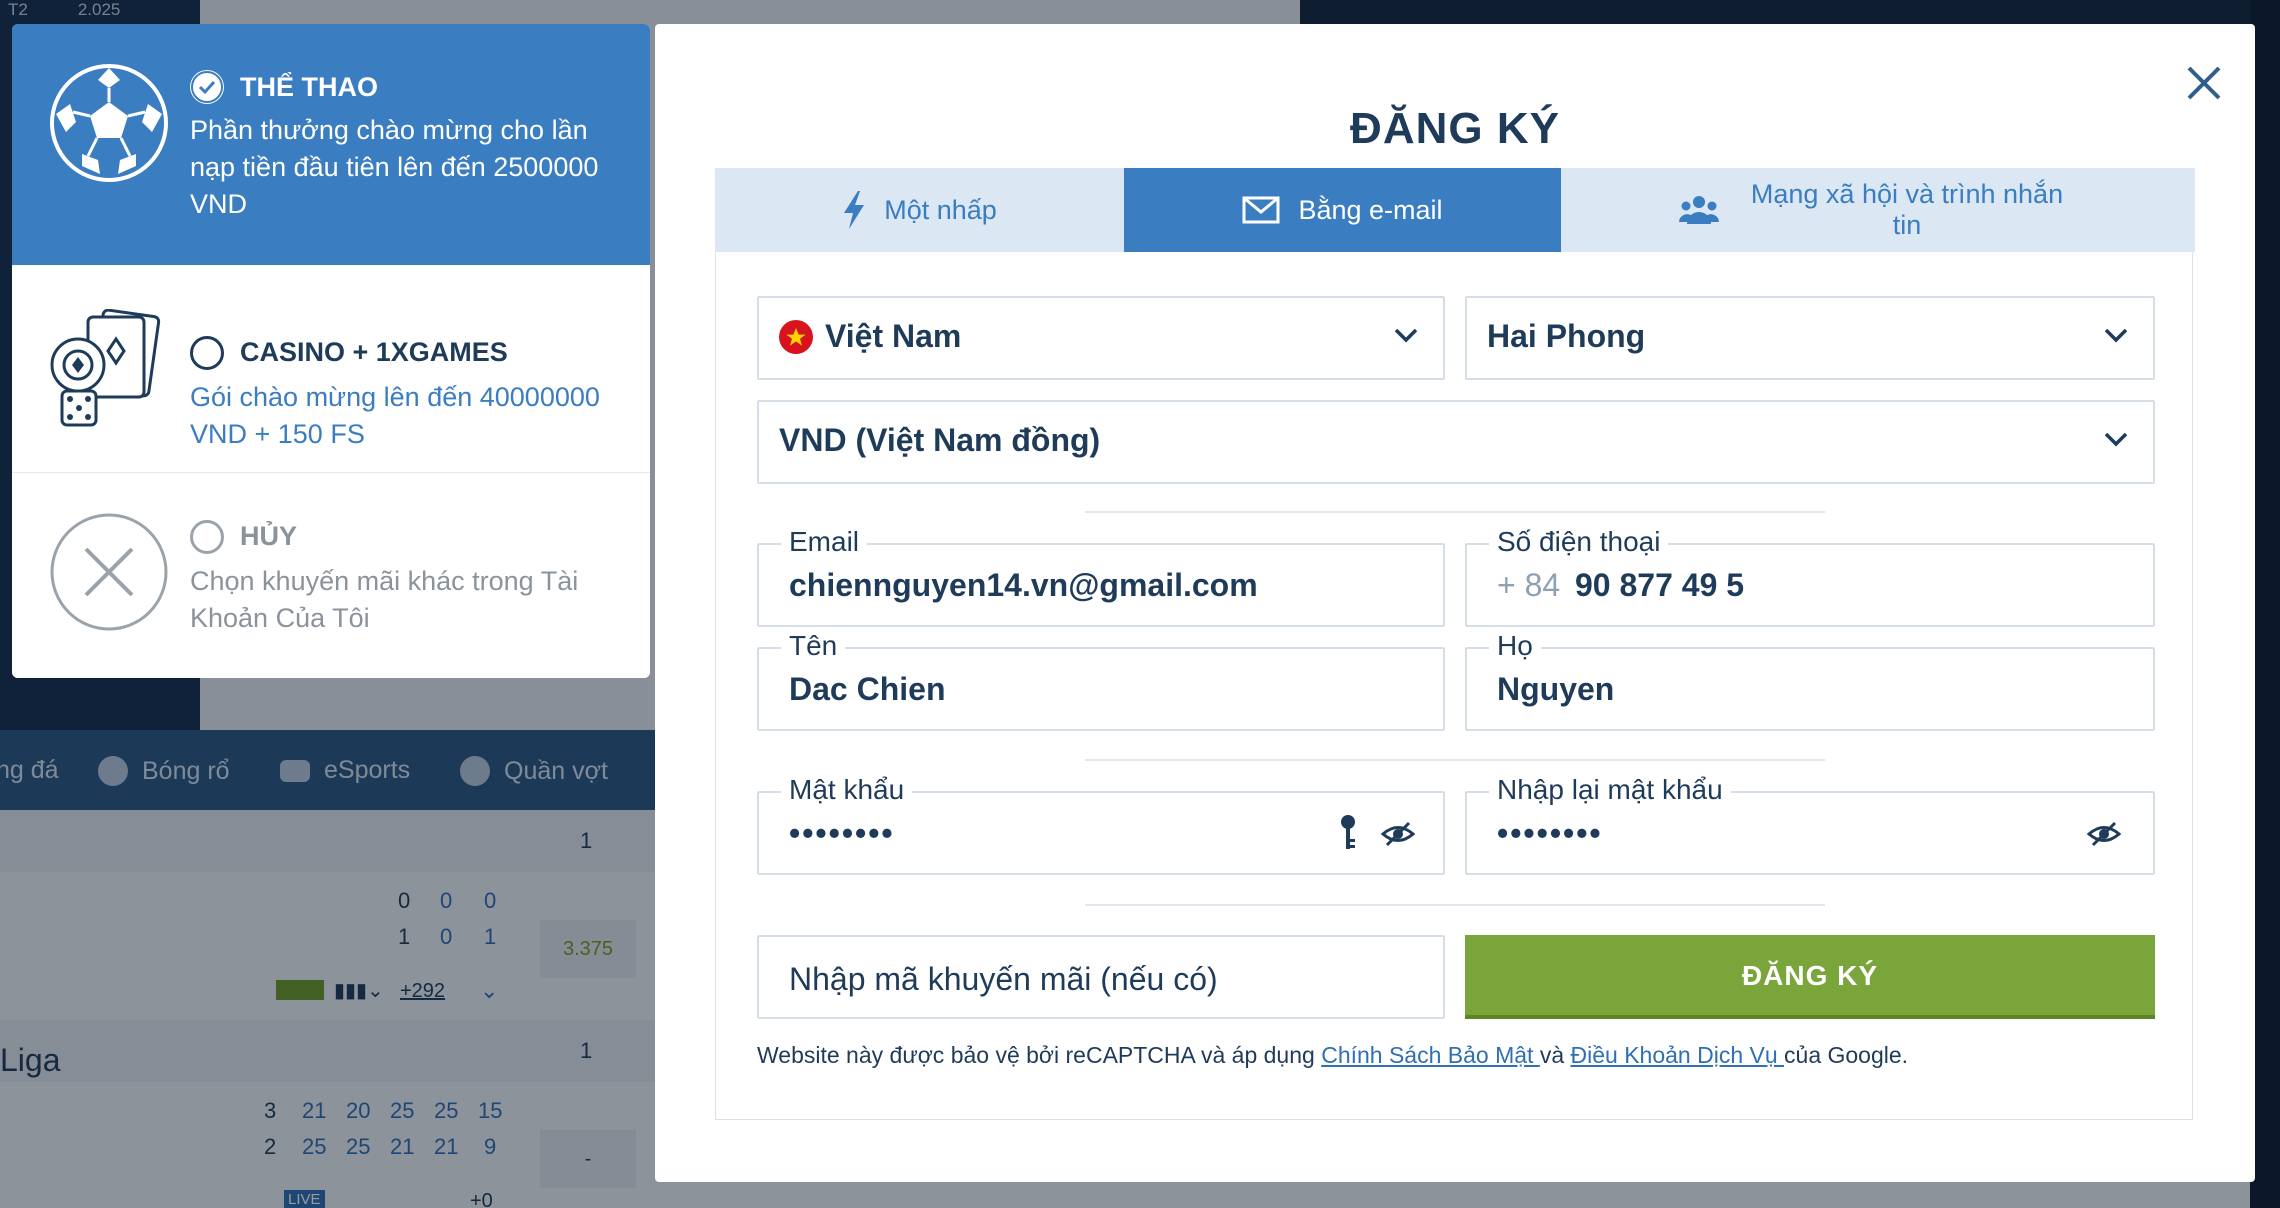 The height and width of the screenshot is (1208, 2280). I want to click on bonus-title: HỦY, so click(269, 536).